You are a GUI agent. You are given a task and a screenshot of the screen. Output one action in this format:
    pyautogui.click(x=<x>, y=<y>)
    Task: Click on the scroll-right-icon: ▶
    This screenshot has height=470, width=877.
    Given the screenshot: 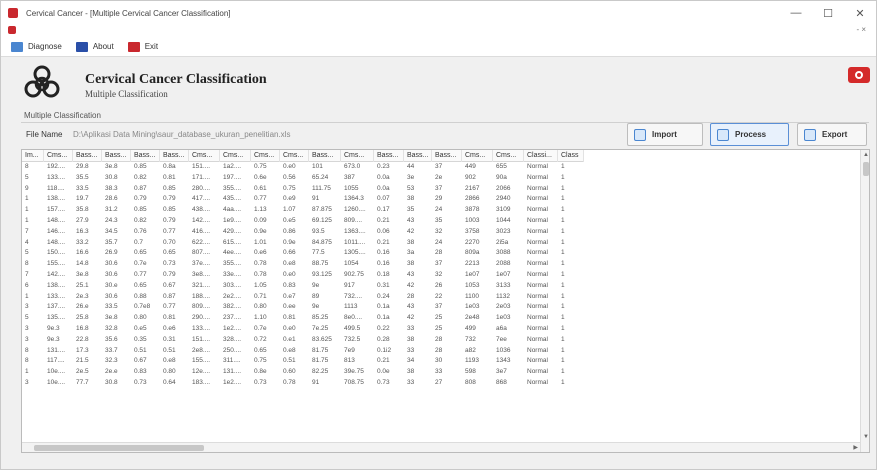 What is the action you would take?
    pyautogui.click(x=855, y=447)
    